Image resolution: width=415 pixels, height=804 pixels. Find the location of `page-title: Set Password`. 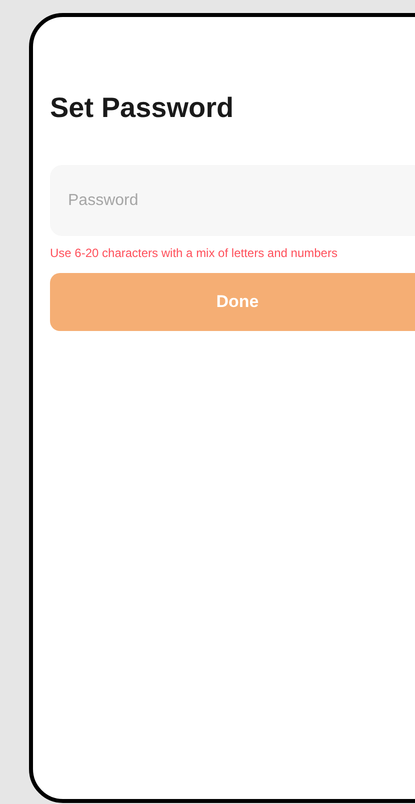

page-title: Set Password is located at coordinates (142, 108).